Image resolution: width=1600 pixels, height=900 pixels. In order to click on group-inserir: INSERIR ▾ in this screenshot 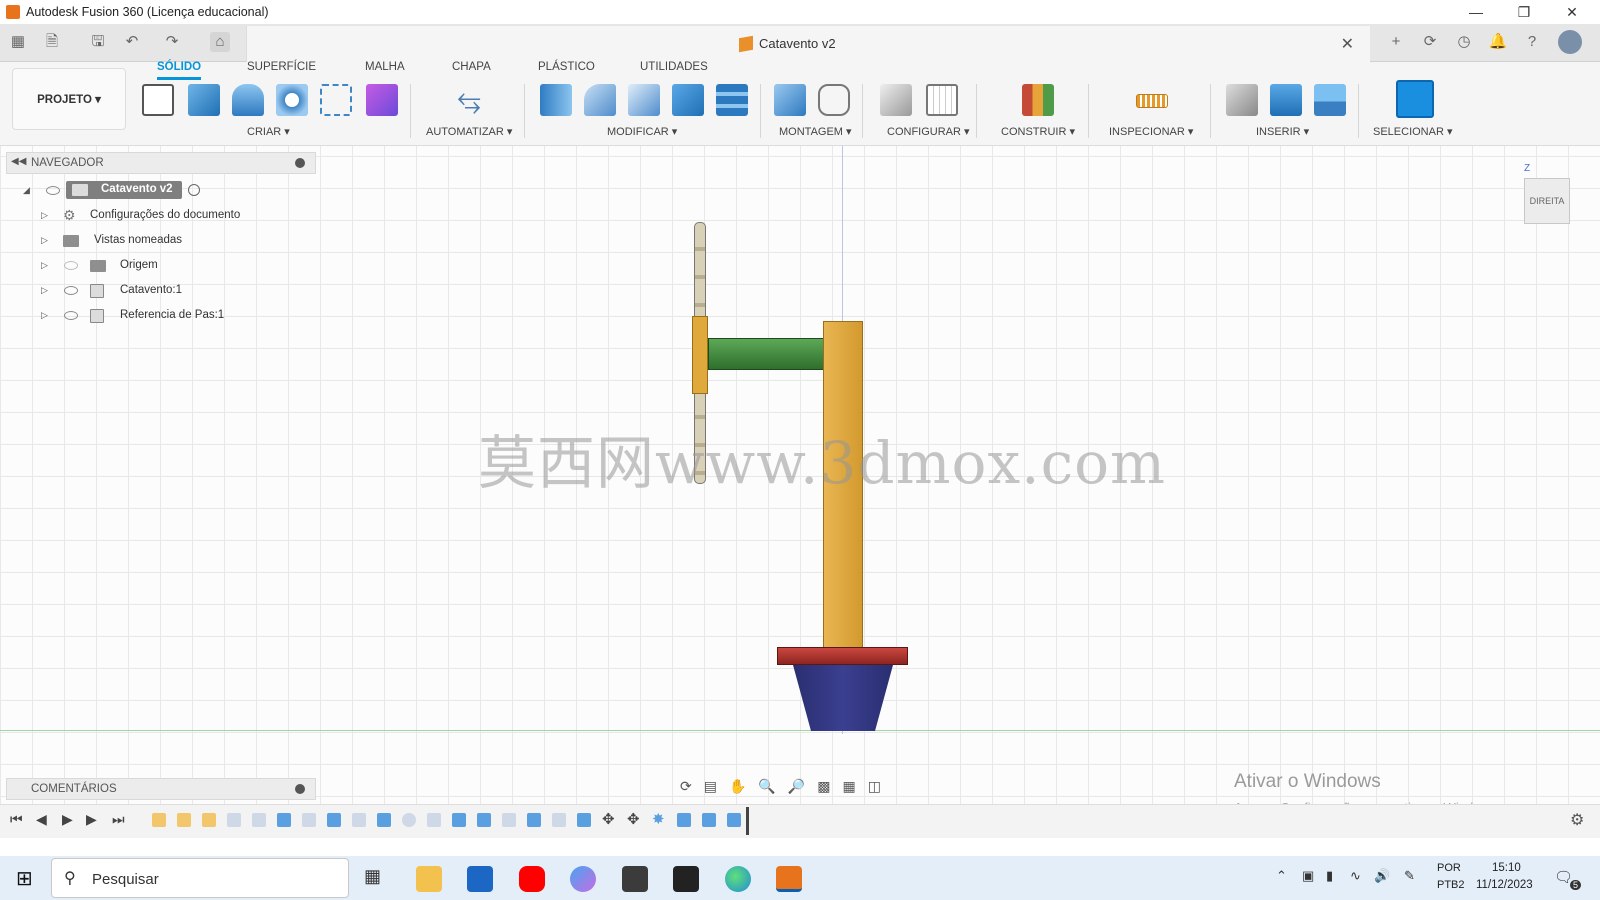, I will do `click(1282, 131)`.